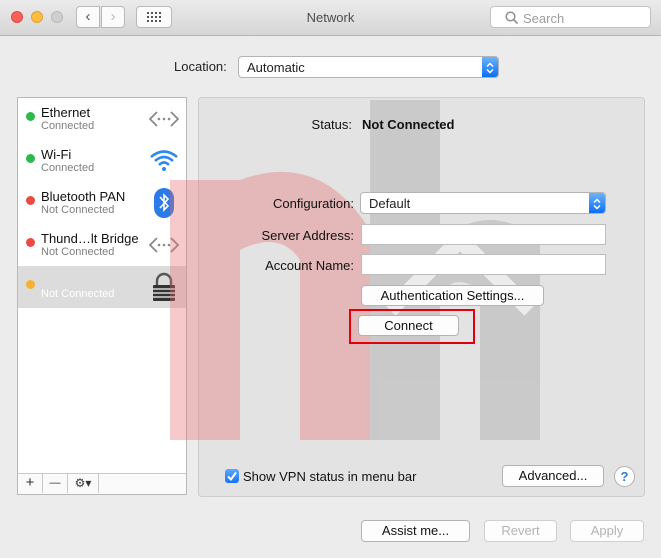 The width and height of the screenshot is (661, 558). I want to click on status-value: Not Connected, so click(408, 124).